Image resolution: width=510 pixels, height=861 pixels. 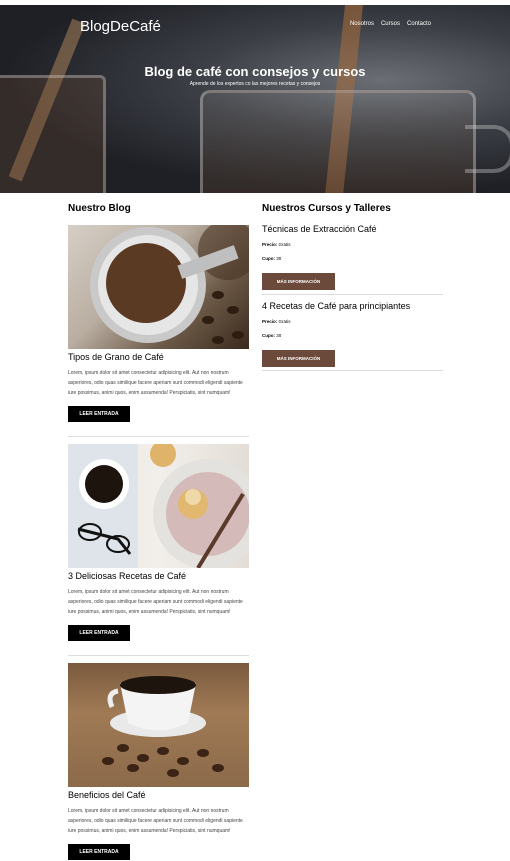 What do you see at coordinates (158, 287) in the screenshot?
I see `coffee-grounds-image` at bounding box center [158, 287].